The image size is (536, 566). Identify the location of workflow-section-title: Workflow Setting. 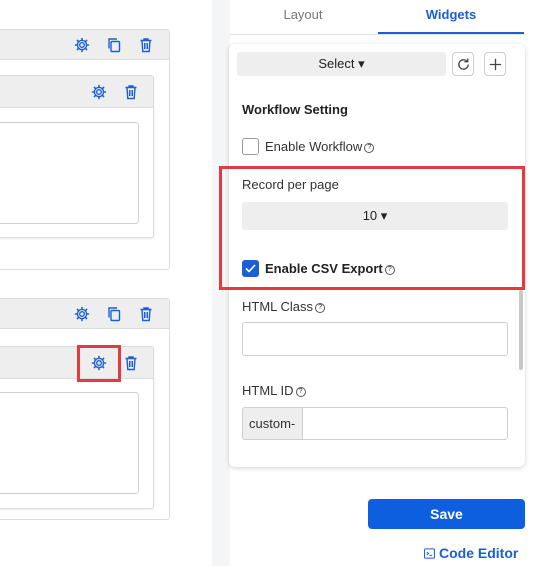
(295, 109).